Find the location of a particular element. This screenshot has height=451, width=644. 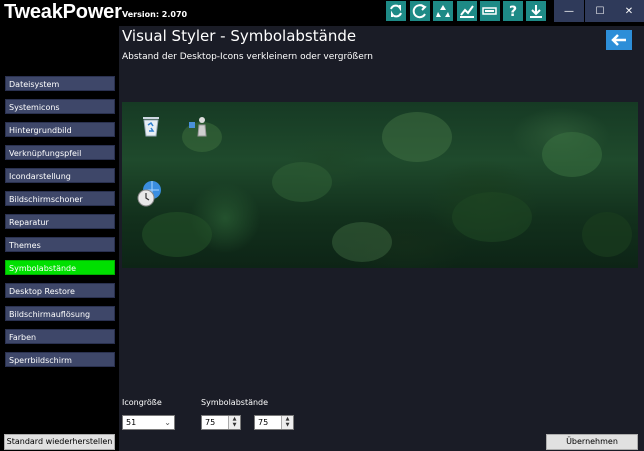

sidebar-item-hintergrundbild: Hintergrundbild is located at coordinates (60, 129).